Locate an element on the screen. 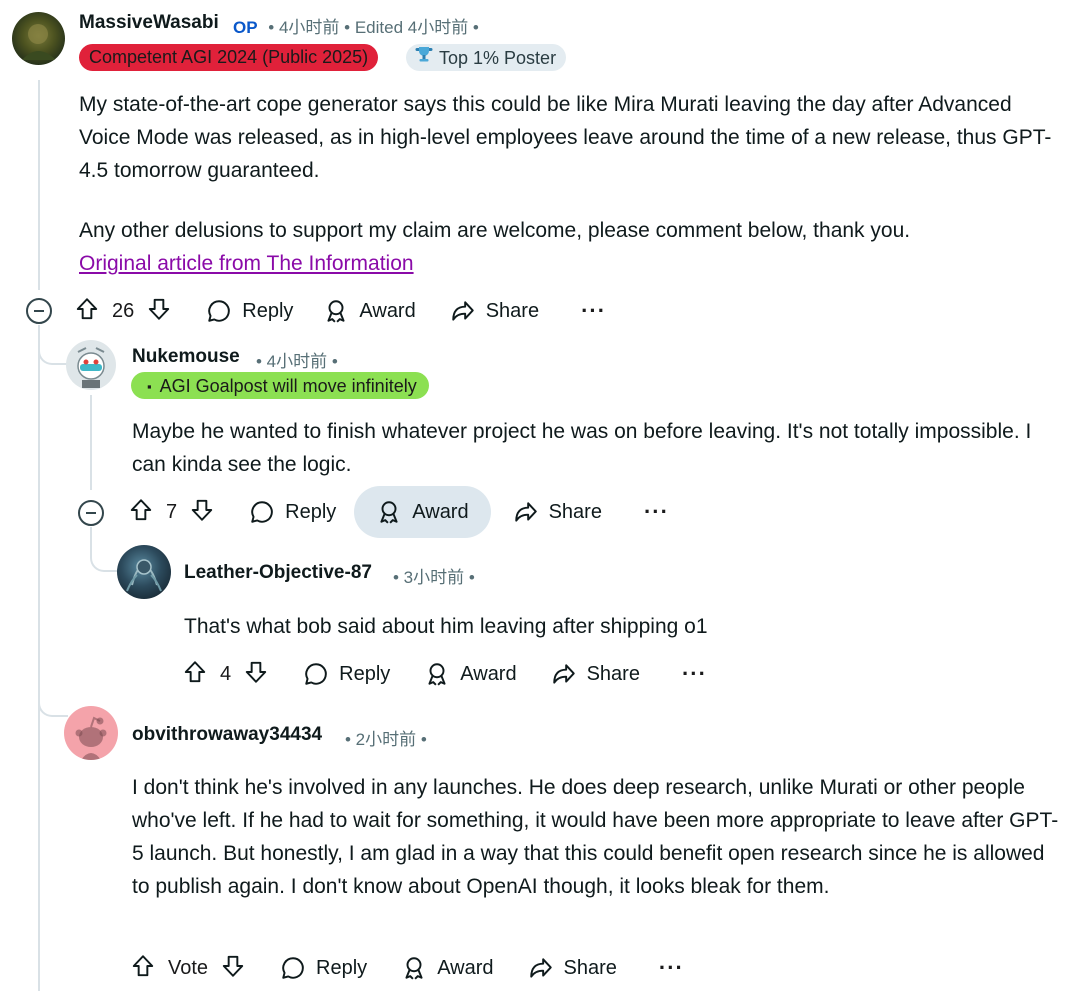 The height and width of the screenshot is (991, 1074). vote-group: 26 is located at coordinates (121, 311).